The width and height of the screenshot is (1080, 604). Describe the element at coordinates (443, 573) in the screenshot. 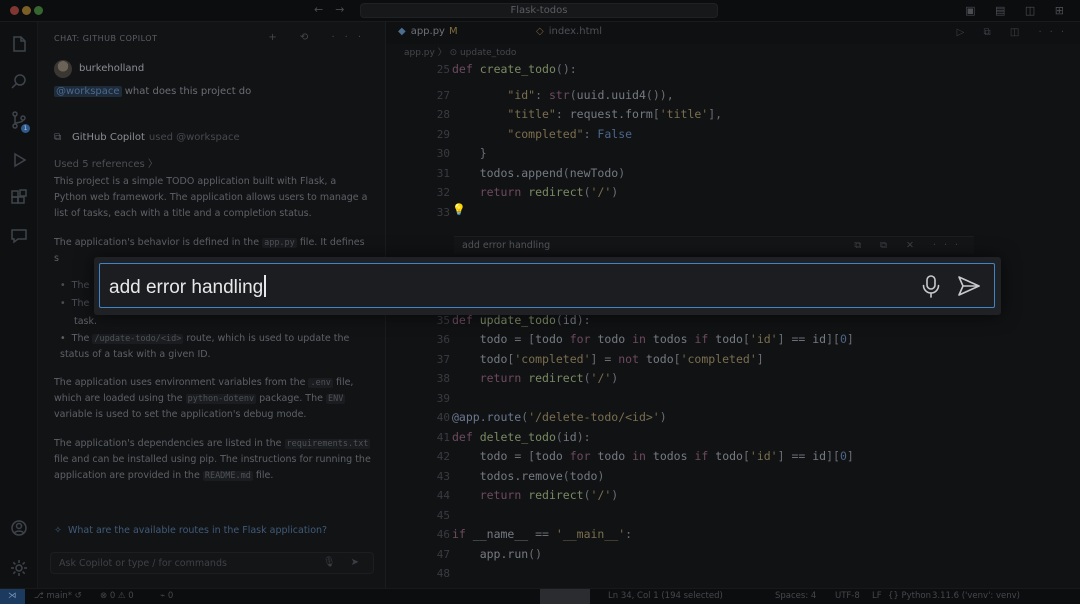

I see `line-number: 48` at that location.